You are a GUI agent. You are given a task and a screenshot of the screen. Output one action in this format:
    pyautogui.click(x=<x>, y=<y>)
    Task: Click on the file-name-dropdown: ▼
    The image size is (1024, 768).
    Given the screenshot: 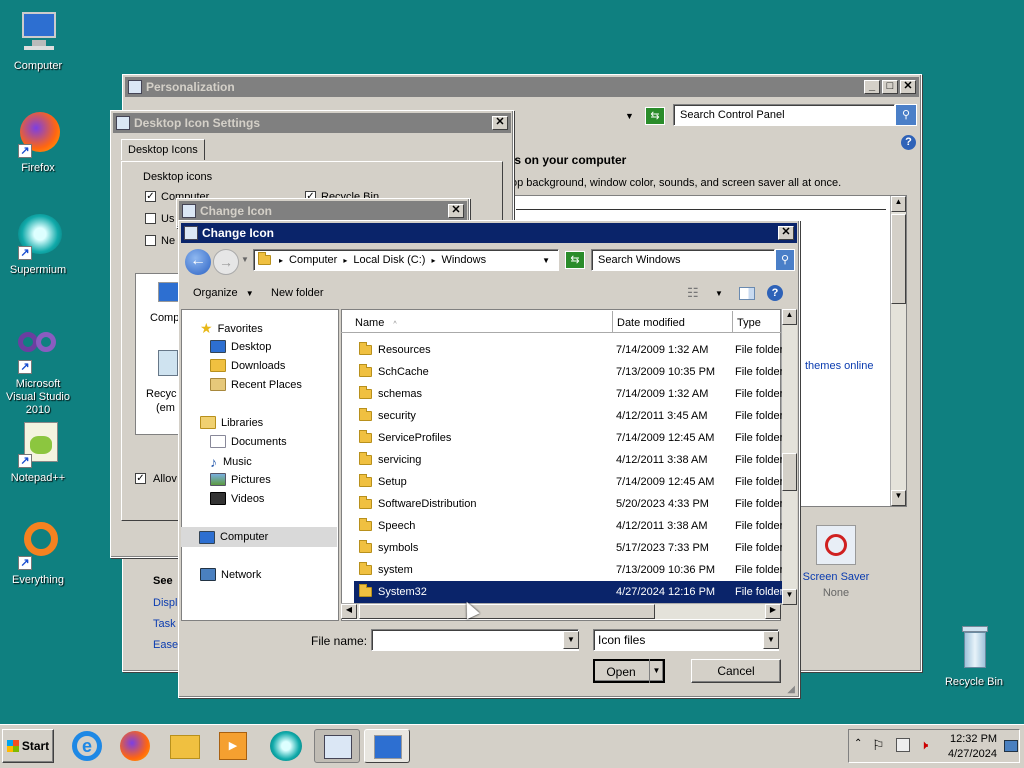 What is the action you would take?
    pyautogui.click(x=571, y=640)
    